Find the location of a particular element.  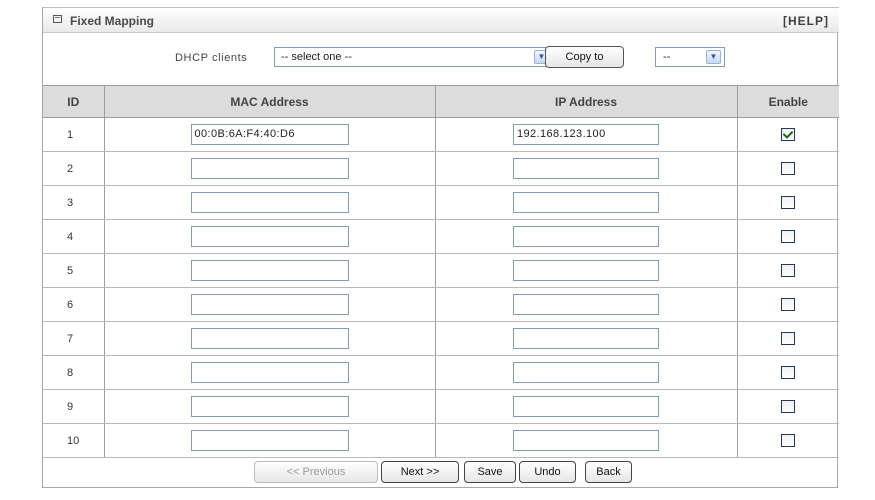

table-row: 2 is located at coordinates (441, 168).